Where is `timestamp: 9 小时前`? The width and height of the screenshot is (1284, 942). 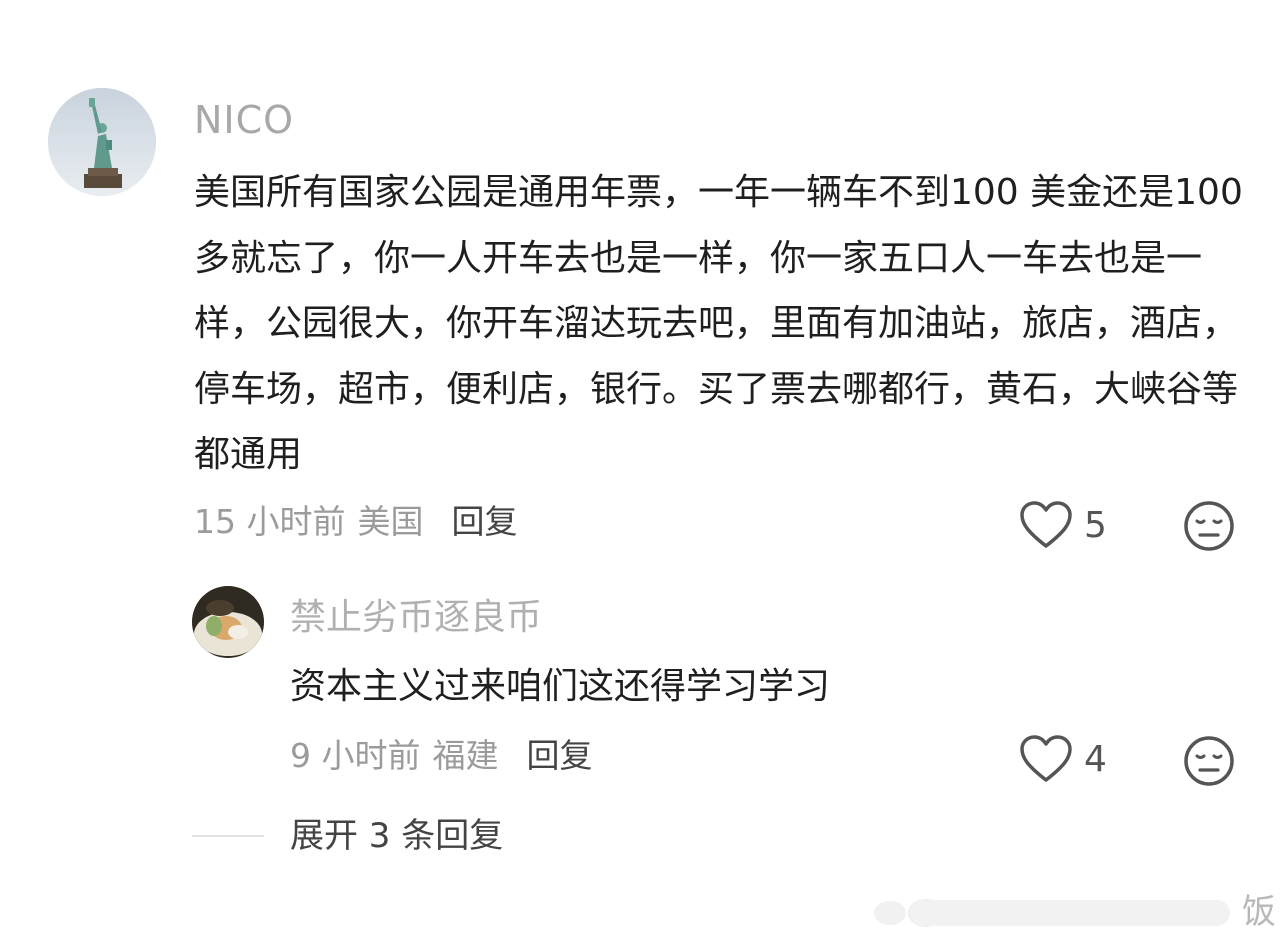
timestamp: 9 小时前 is located at coordinates (355, 755).